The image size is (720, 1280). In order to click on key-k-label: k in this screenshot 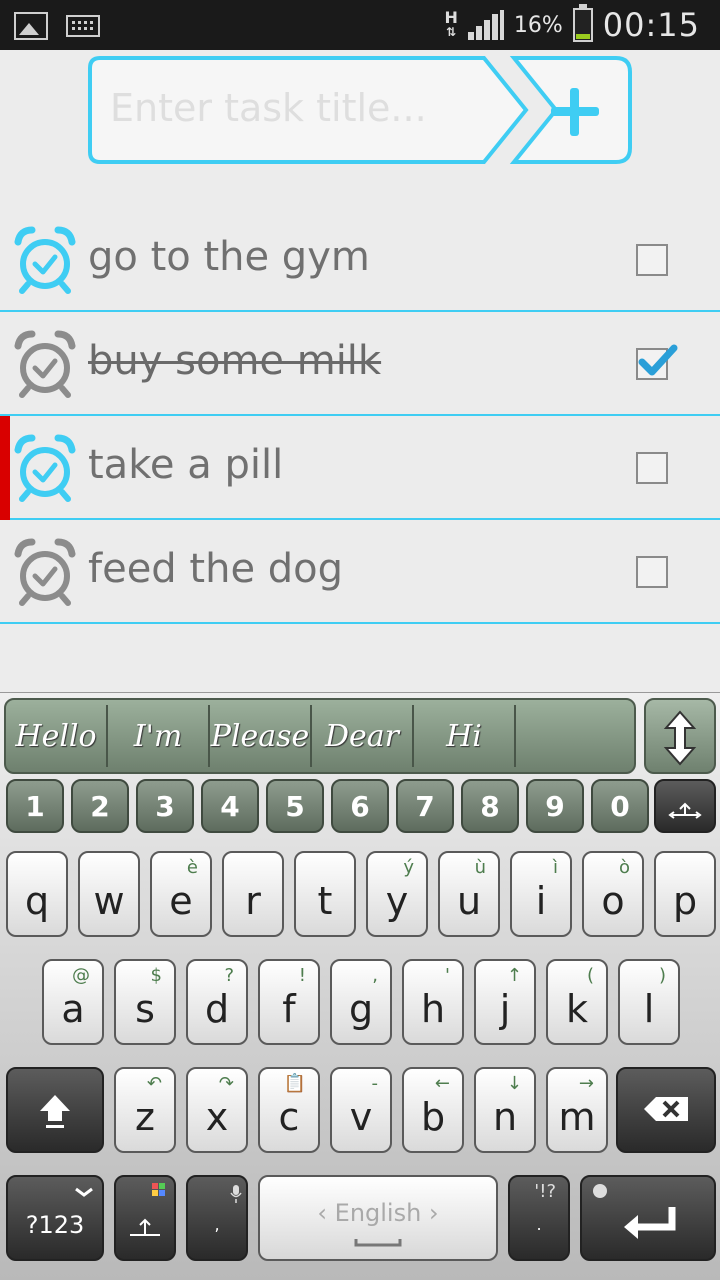, I will do `click(576, 1009)`.